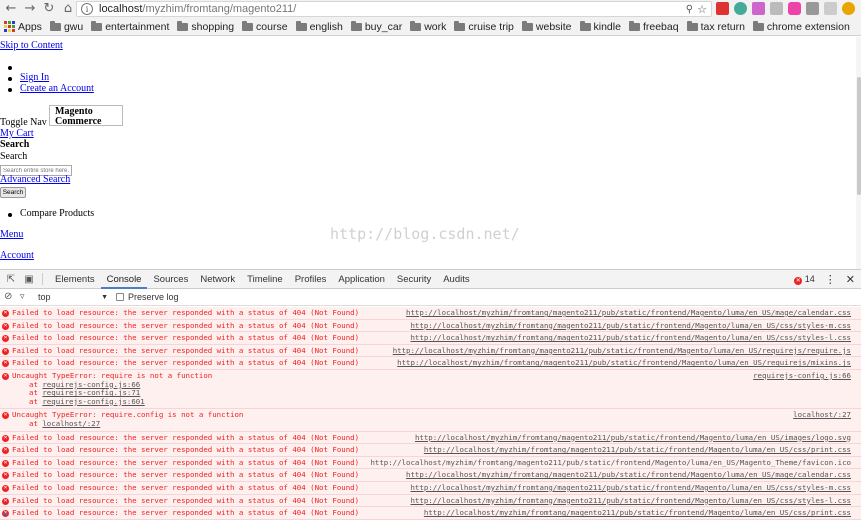  I want to click on sign-in-link: Sign In, so click(34, 77).